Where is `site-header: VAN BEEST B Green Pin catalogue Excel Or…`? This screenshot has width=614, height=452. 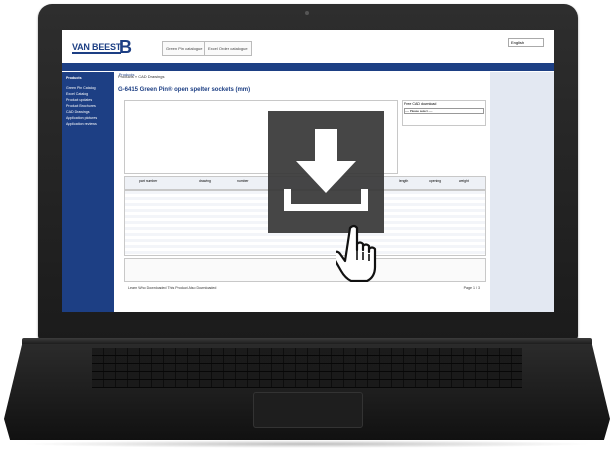 site-header: VAN BEEST B Green Pin catalogue Excel Or… is located at coordinates (308, 46).